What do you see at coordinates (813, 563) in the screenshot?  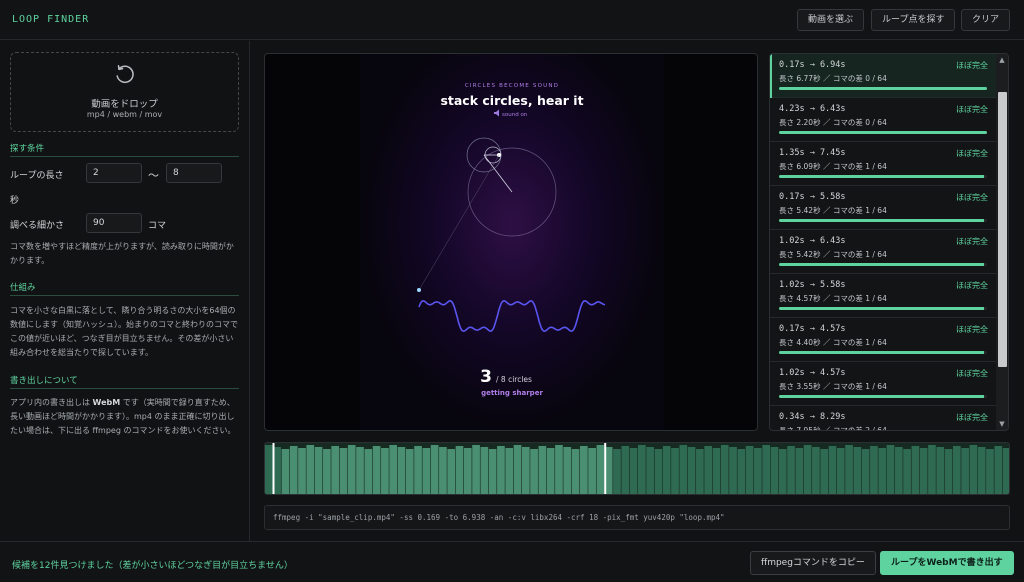 I see `copy-ffmpeg-button: ffmpegコマンドをコピー` at bounding box center [813, 563].